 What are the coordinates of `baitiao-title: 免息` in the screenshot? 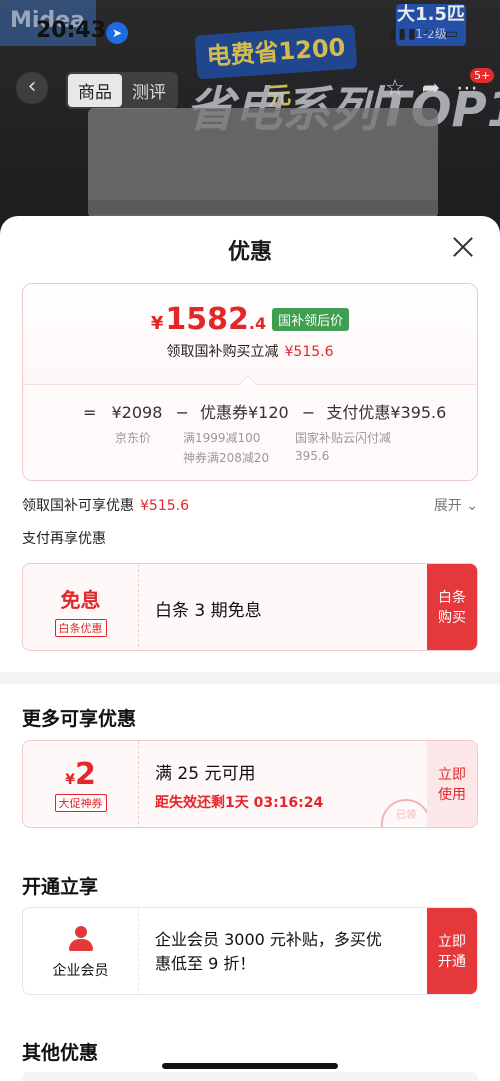 It's located at (80, 600).